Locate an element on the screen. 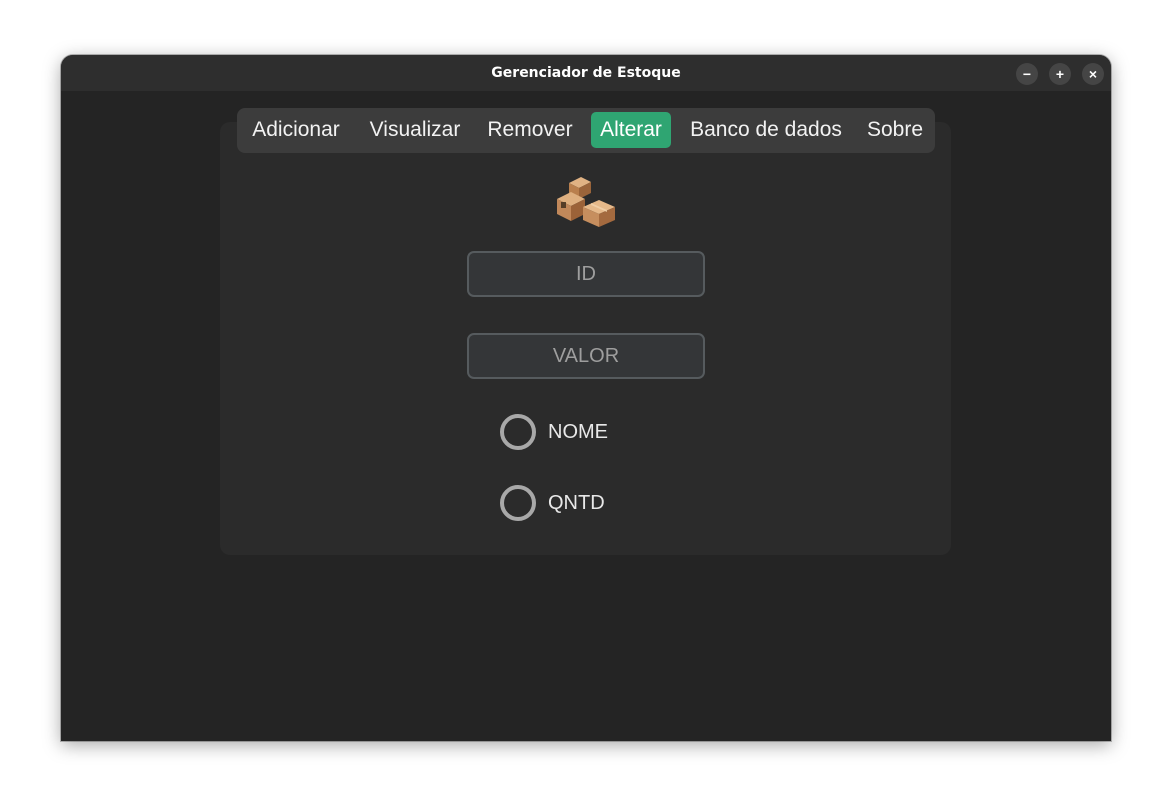 The height and width of the screenshot is (808, 1172). window-title: Gerenciador de Estoque is located at coordinates (586, 73).